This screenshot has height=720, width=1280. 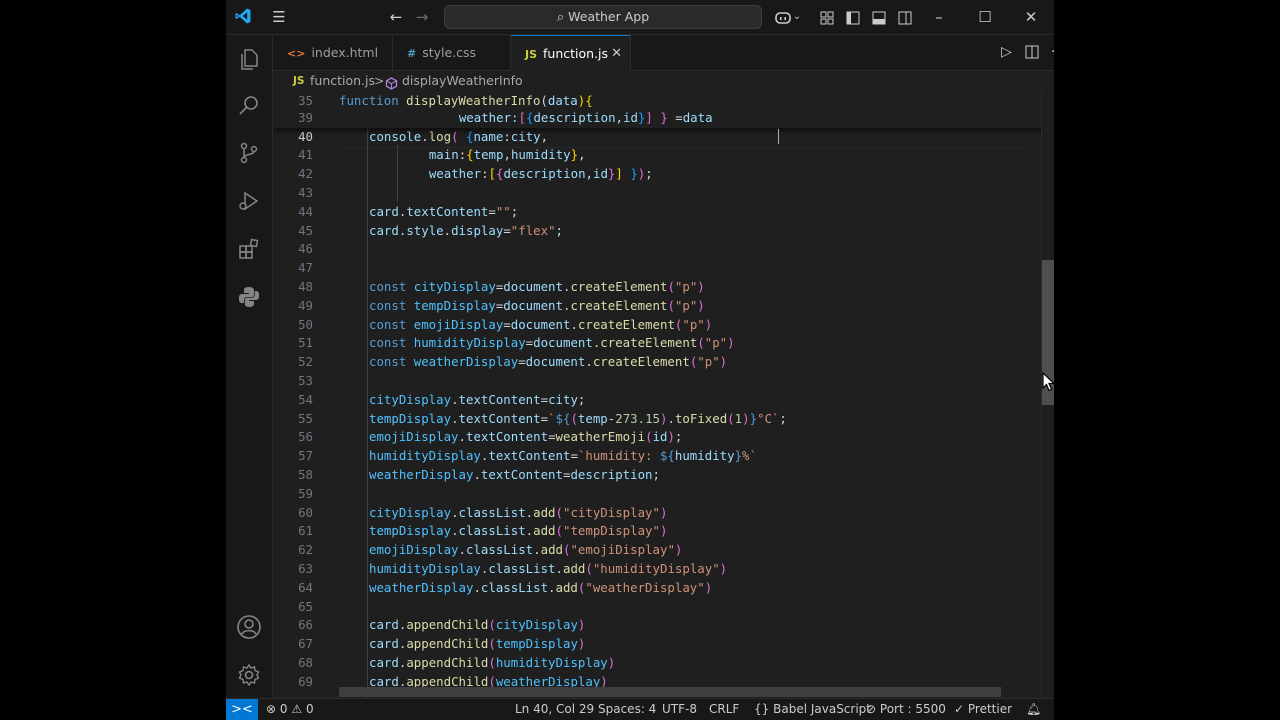 What do you see at coordinates (518, 512) in the screenshot?
I see `code-line: cityDisplay.classList.add("cityDisplay")` at bounding box center [518, 512].